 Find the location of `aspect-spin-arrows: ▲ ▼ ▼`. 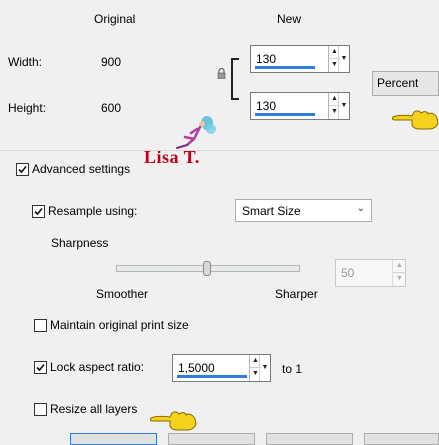

aspect-spin-arrows: ▲ ▼ ▼ is located at coordinates (259, 368).